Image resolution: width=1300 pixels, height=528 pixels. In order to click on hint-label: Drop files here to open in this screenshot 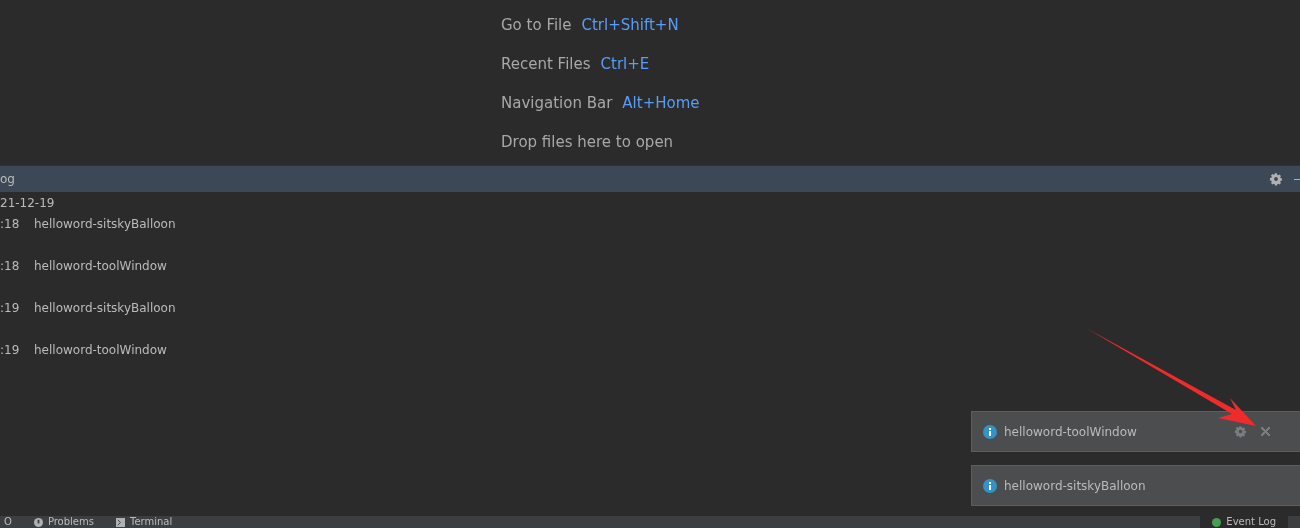, I will do `click(587, 142)`.